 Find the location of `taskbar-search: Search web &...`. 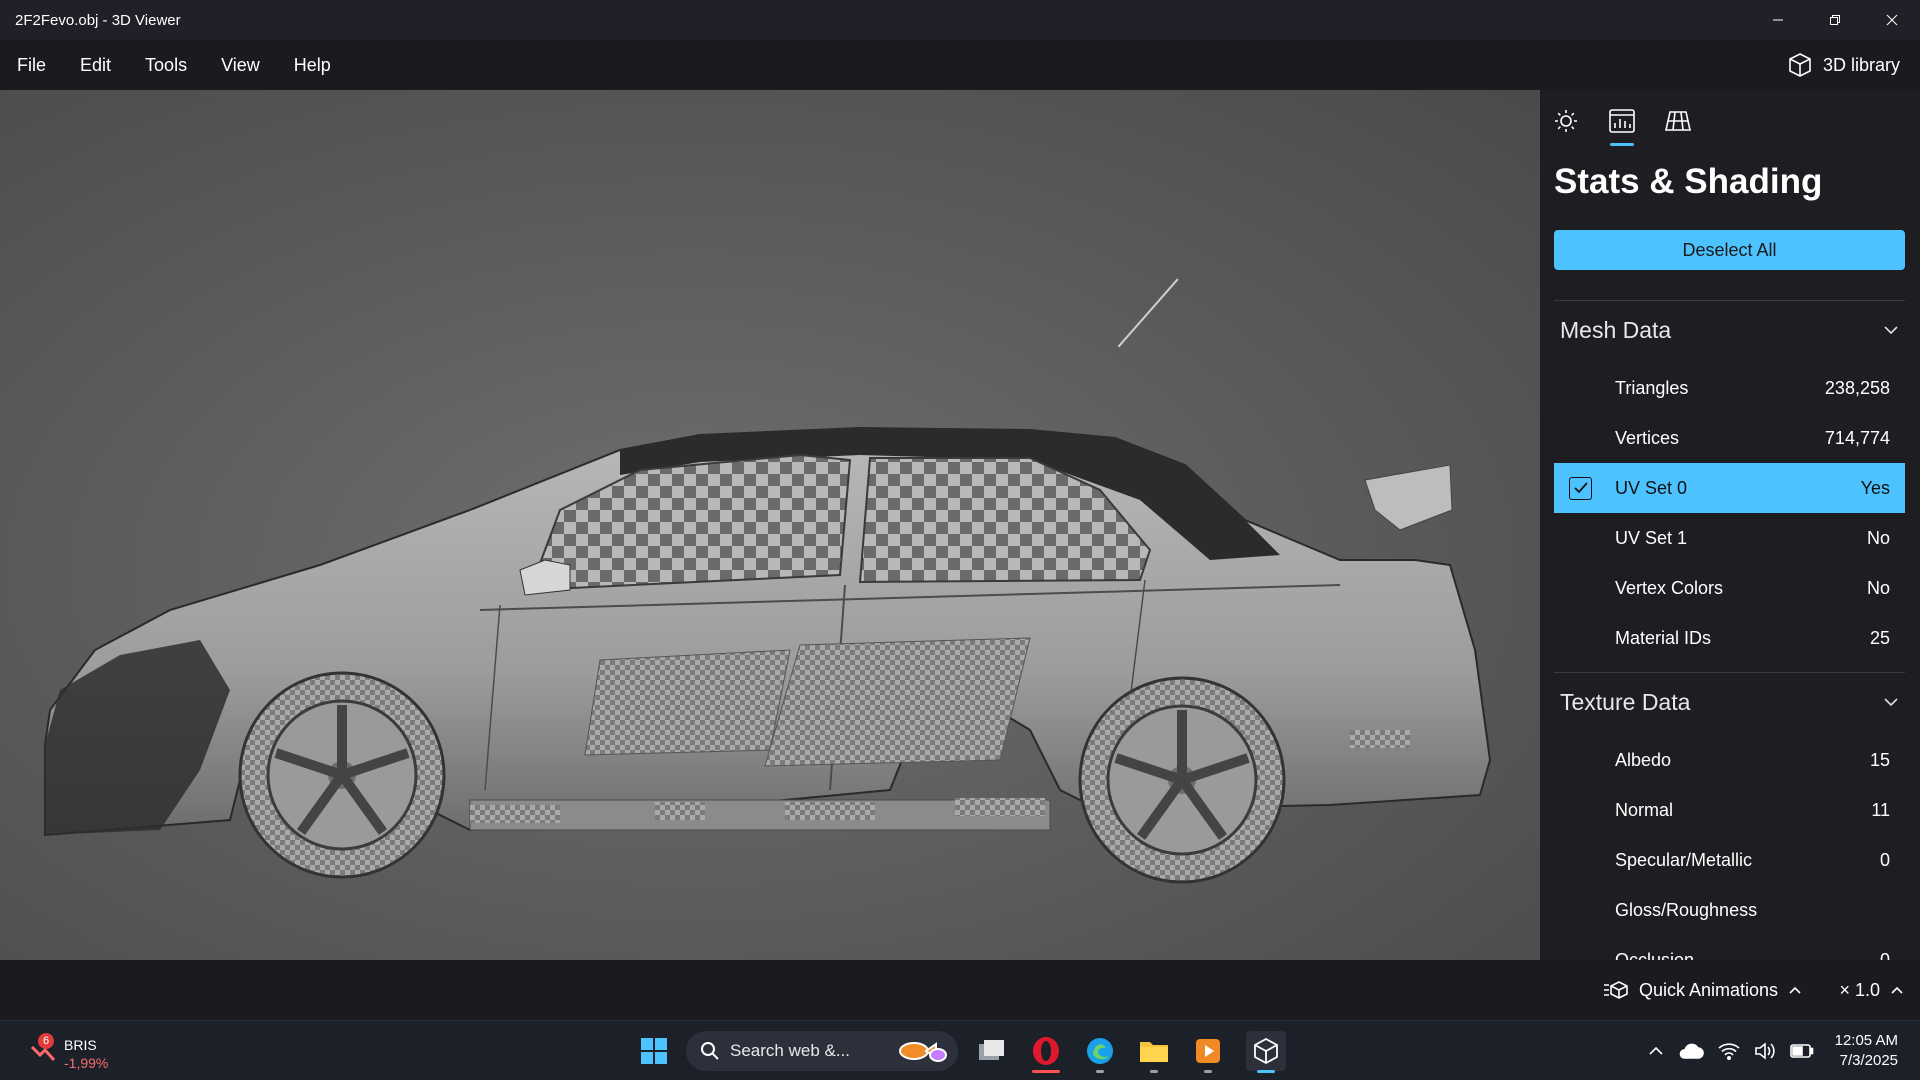

taskbar-search: Search web &... is located at coordinates (822, 1051).